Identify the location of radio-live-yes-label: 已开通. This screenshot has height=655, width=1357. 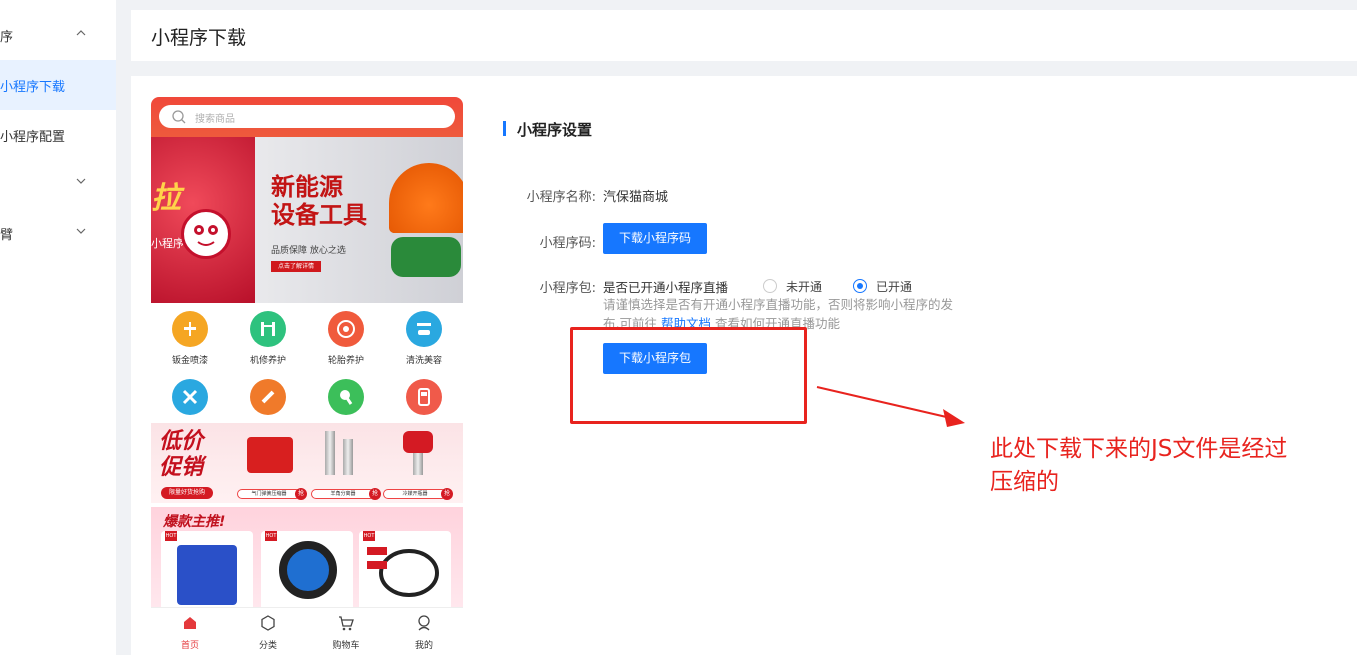
(894, 286).